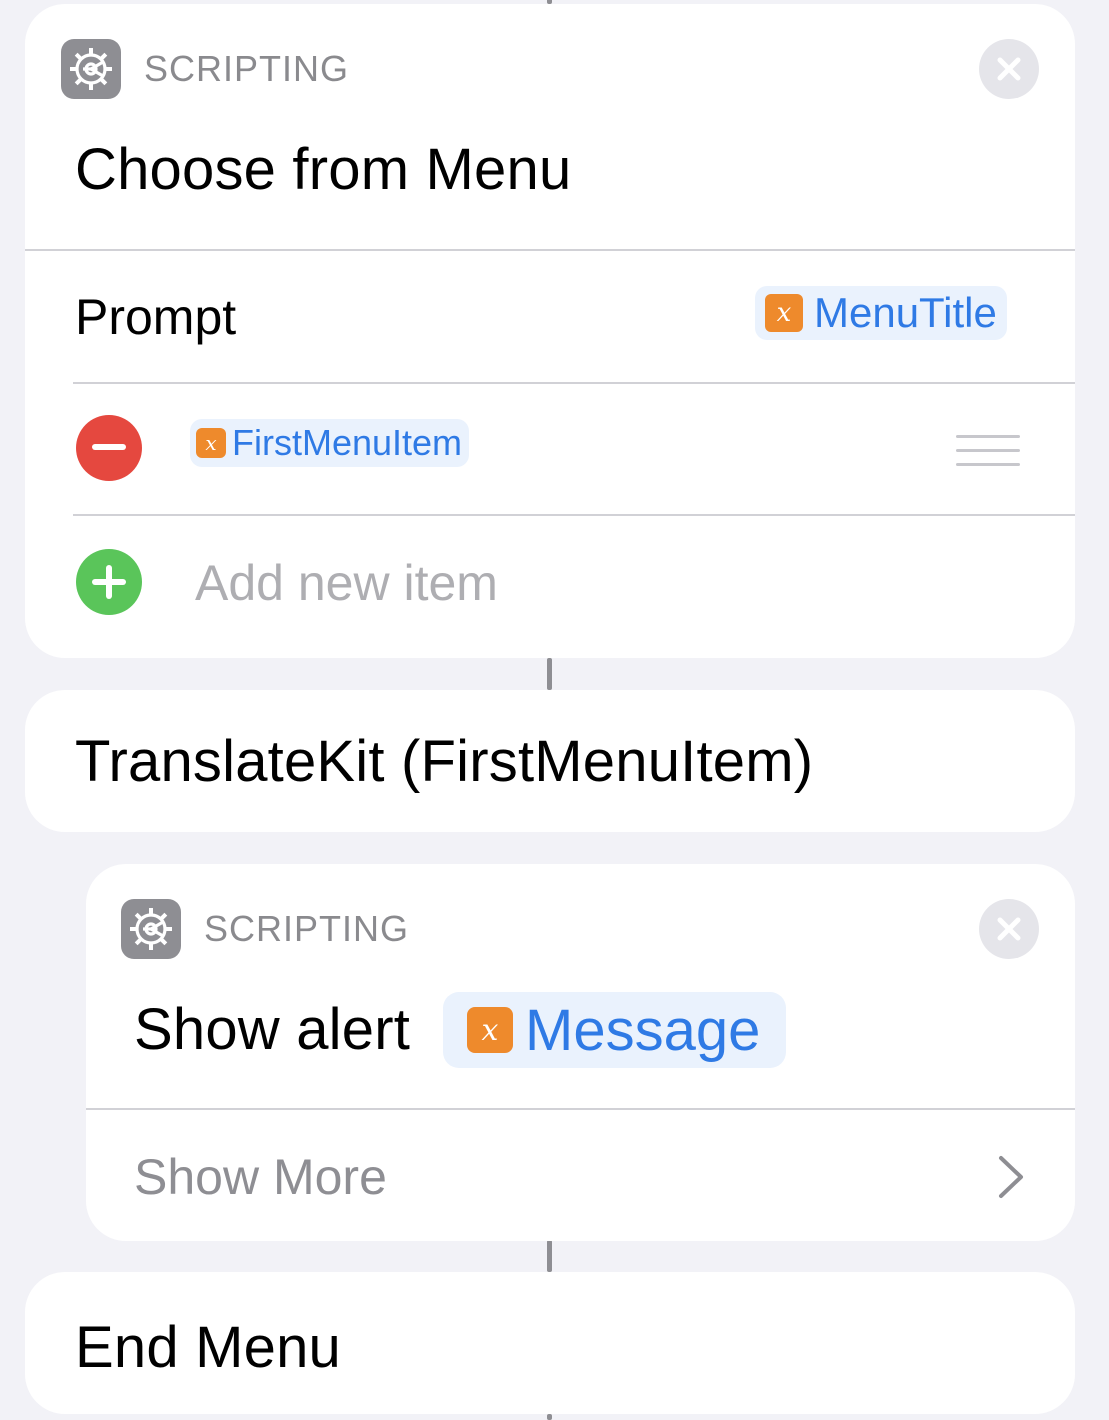  Describe the element at coordinates (260, 1177) in the screenshot. I see `show-more-button: Show More` at that location.